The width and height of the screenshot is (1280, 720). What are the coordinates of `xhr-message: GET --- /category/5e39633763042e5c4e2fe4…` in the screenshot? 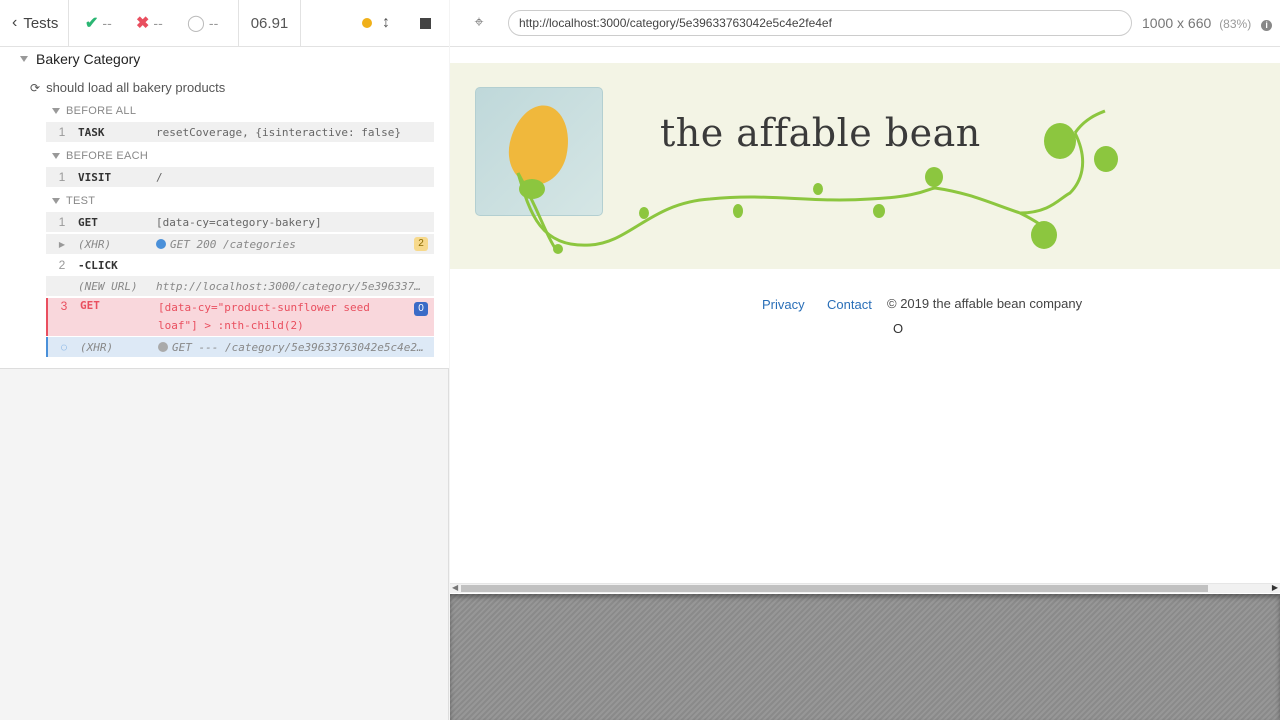 It's located at (303, 347).